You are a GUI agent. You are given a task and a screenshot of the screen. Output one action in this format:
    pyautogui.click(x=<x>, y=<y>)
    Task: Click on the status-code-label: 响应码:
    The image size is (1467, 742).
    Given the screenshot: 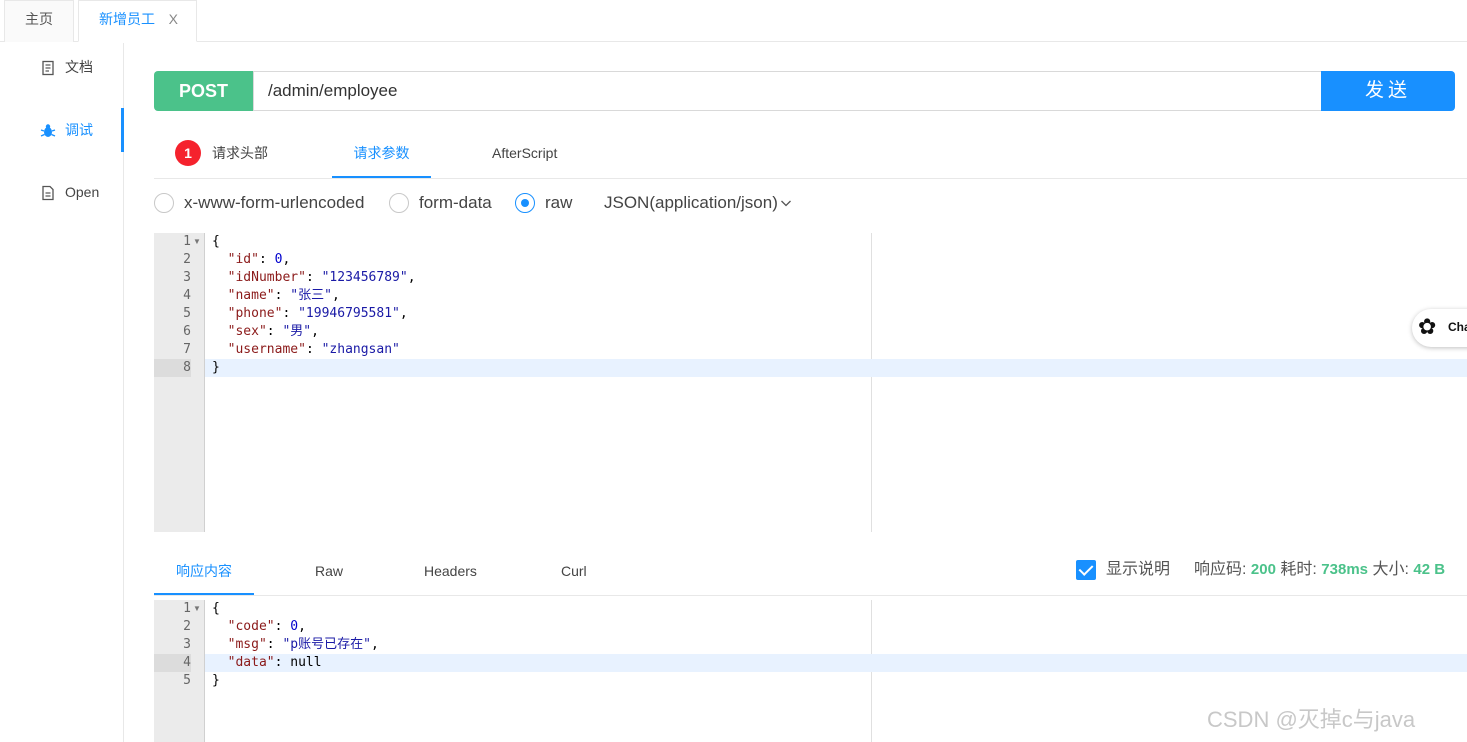 What is the action you would take?
    pyautogui.click(x=1220, y=569)
    